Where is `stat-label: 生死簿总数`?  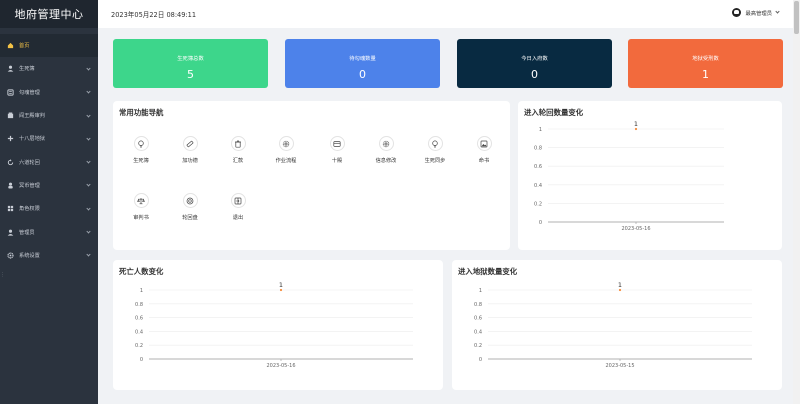 stat-label: 生死簿总数 is located at coordinates (190, 59).